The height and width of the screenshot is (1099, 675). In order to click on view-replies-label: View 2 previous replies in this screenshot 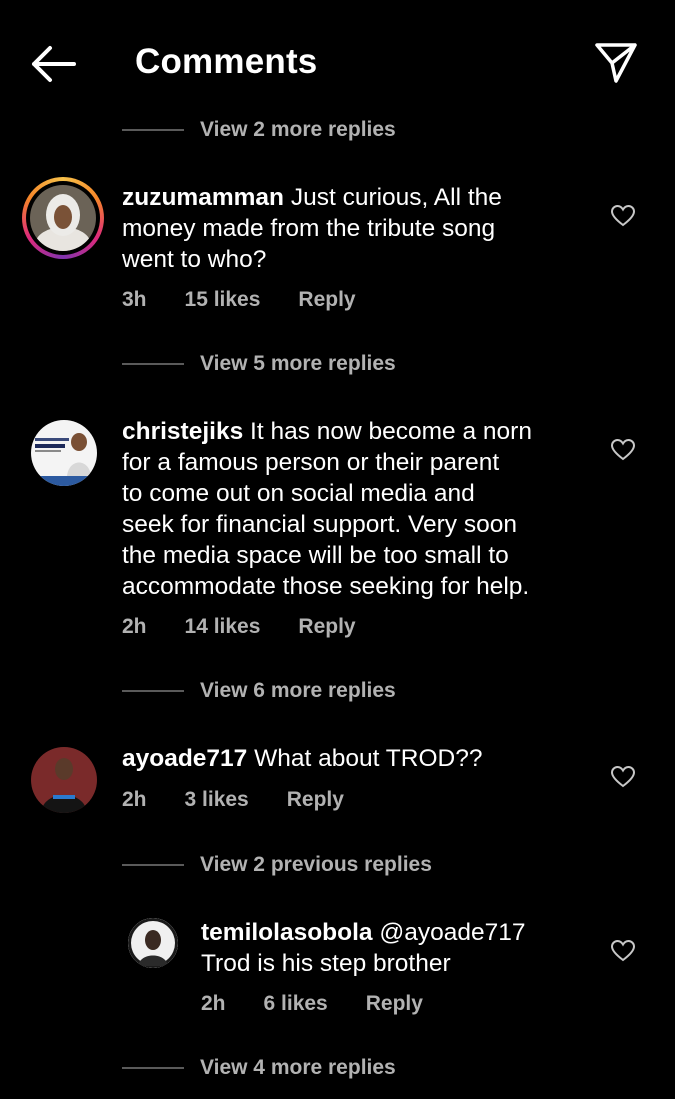, I will do `click(316, 864)`.